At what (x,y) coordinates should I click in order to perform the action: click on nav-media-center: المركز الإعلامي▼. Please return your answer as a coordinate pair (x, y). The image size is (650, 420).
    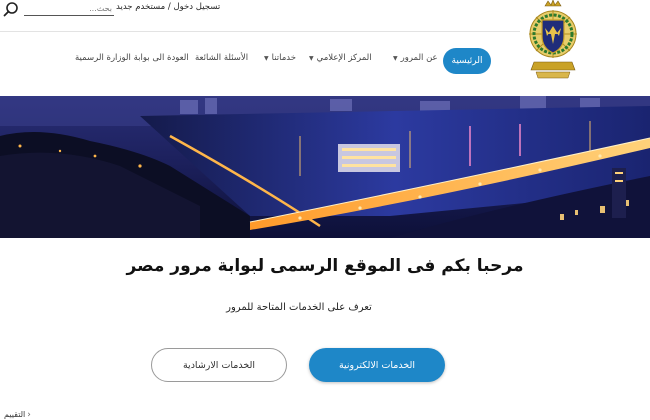
    Looking at the image, I should click on (340, 58).